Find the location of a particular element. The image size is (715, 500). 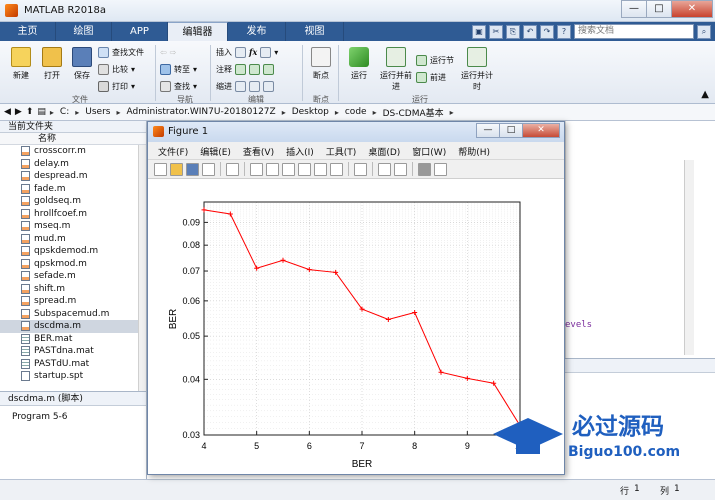

file-row: despread.m is located at coordinates (73, 176).